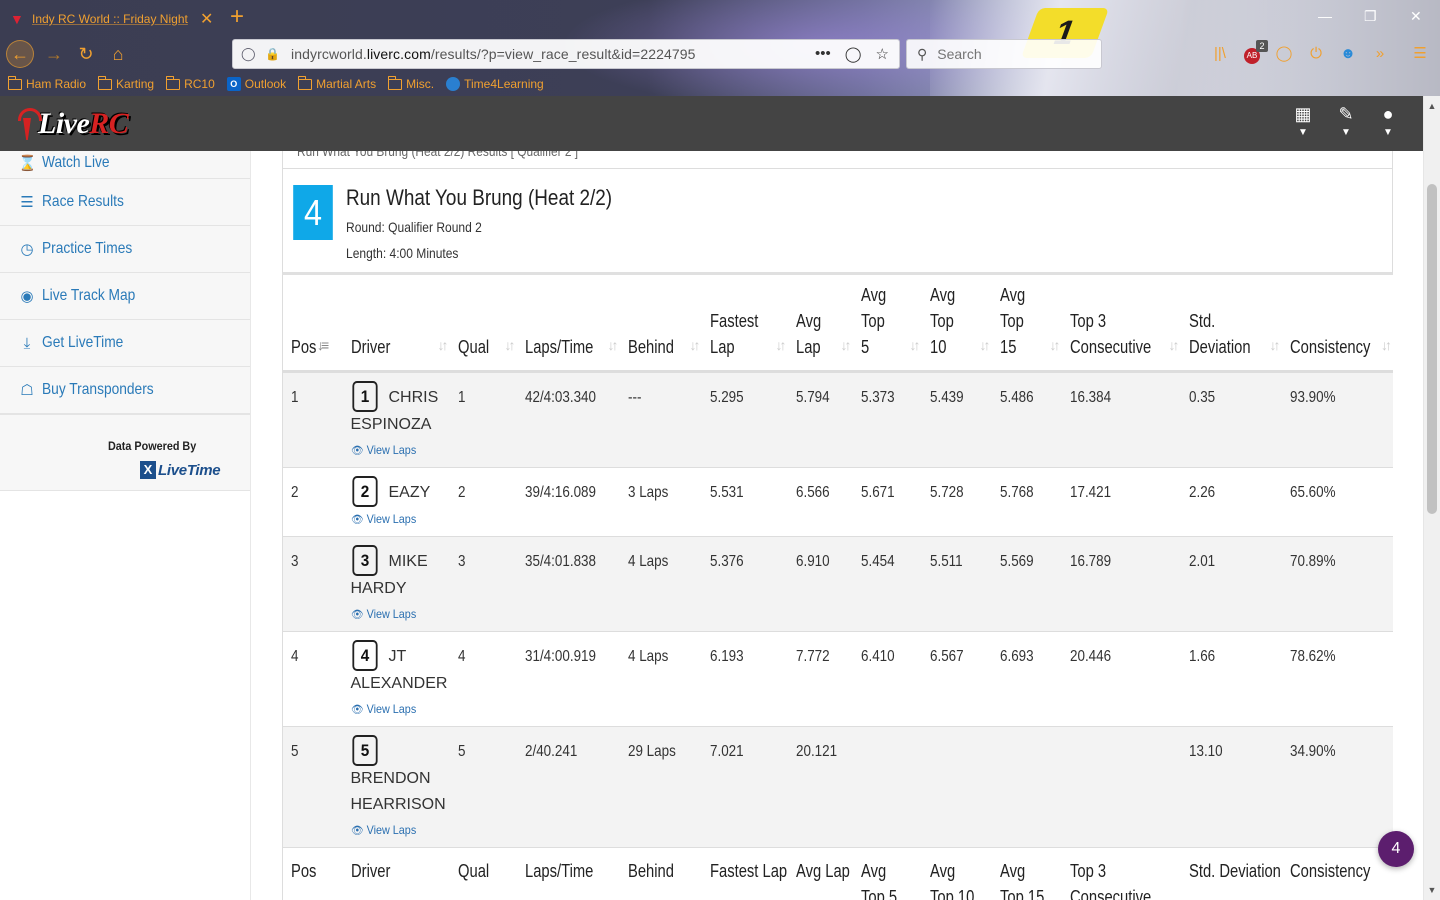 This screenshot has width=1440, height=900. I want to click on col-header-fastest-lap: Fastest Lap ↓↑, so click(744, 324).